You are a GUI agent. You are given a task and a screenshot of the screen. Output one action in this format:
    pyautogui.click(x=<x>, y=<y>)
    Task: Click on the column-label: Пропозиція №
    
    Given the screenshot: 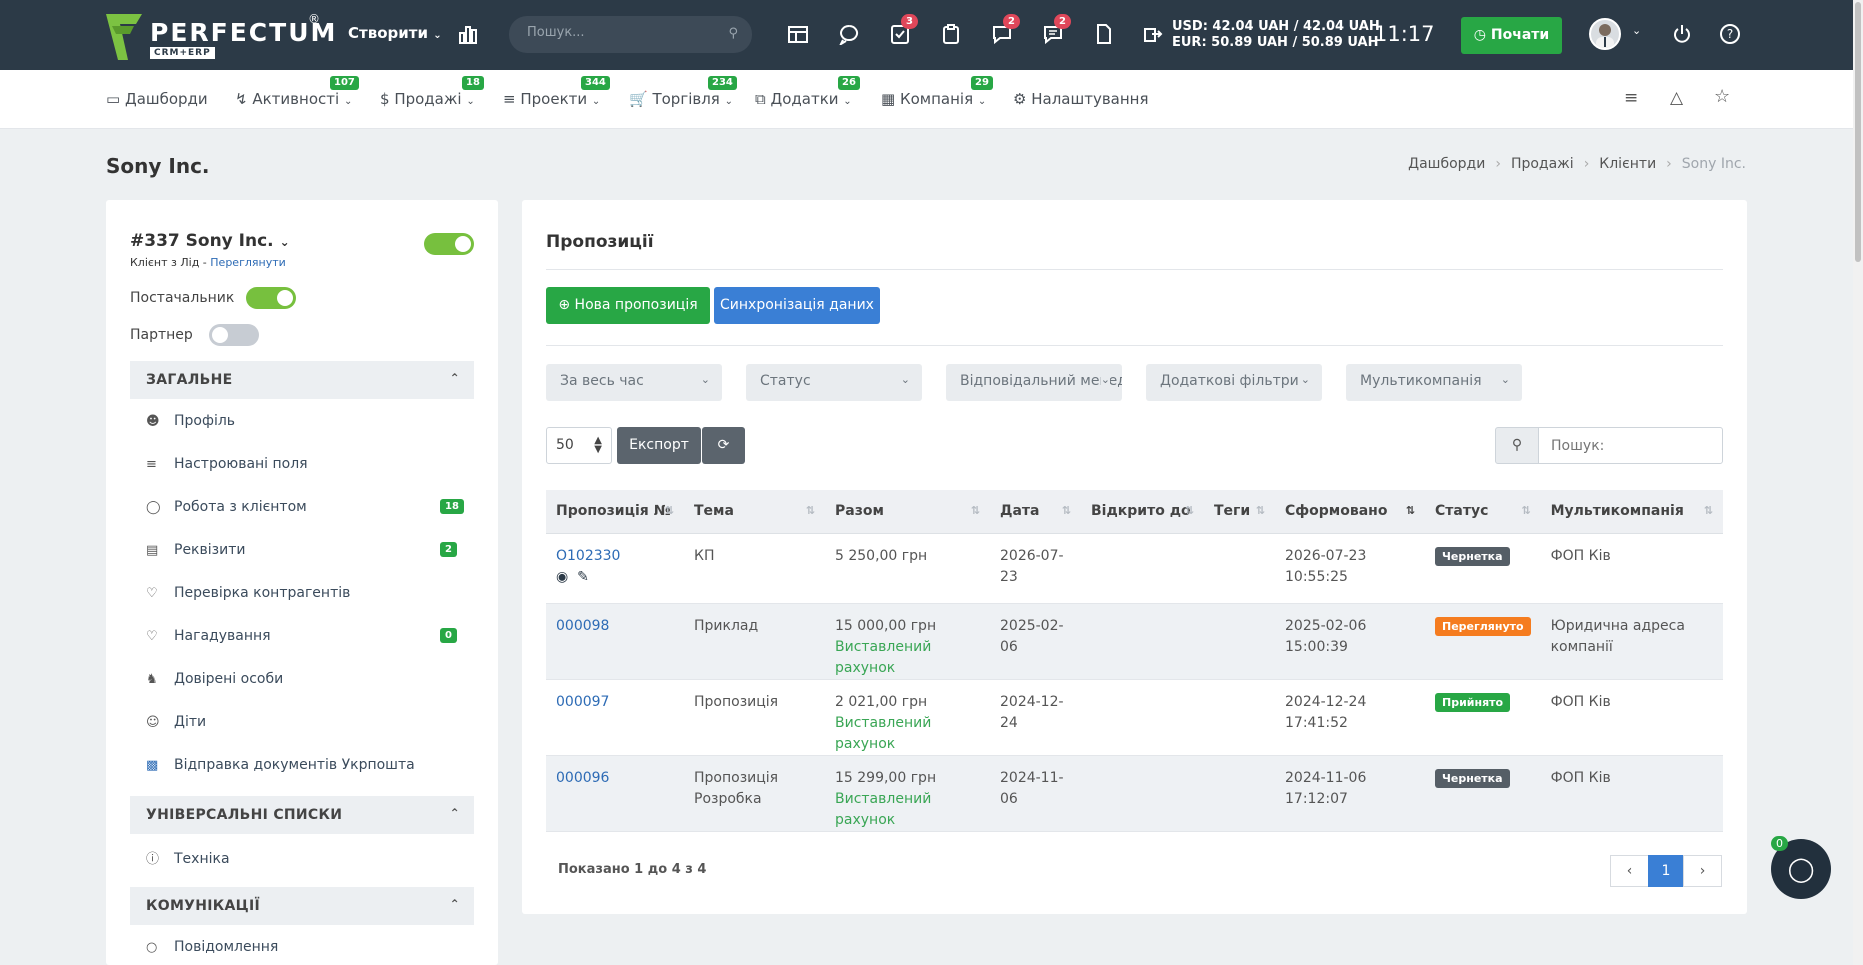 What is the action you would take?
    pyautogui.click(x=613, y=511)
    